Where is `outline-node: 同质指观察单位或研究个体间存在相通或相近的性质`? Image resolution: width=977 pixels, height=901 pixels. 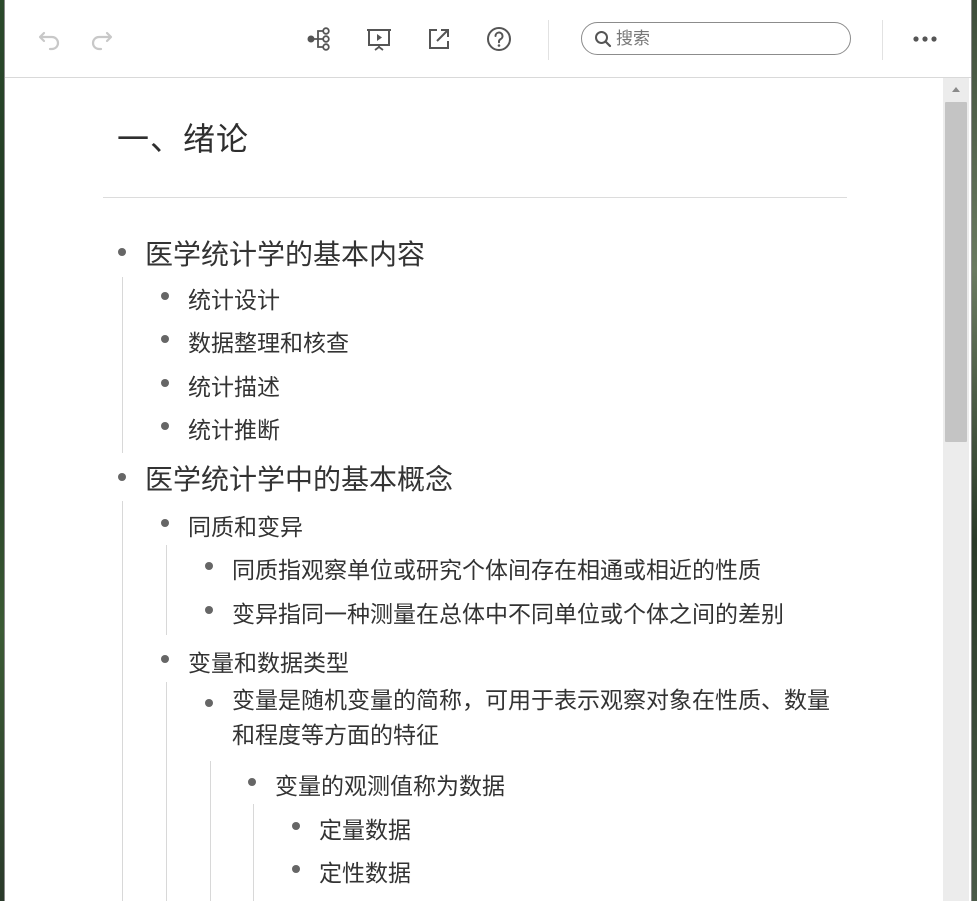
outline-node: 同质指观察单位或研究个体间存在相通或相近的性质 is located at coordinates (483, 568).